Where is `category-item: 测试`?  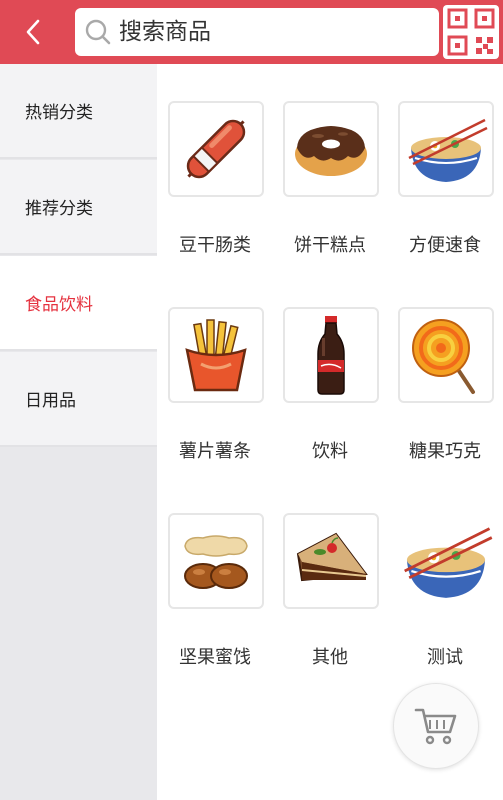 category-item: 测试 is located at coordinates (445, 608).